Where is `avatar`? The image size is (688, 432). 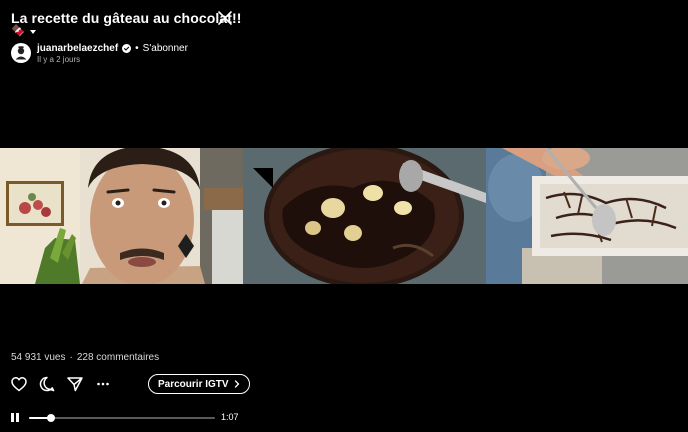
avatar is located at coordinates (21, 53).